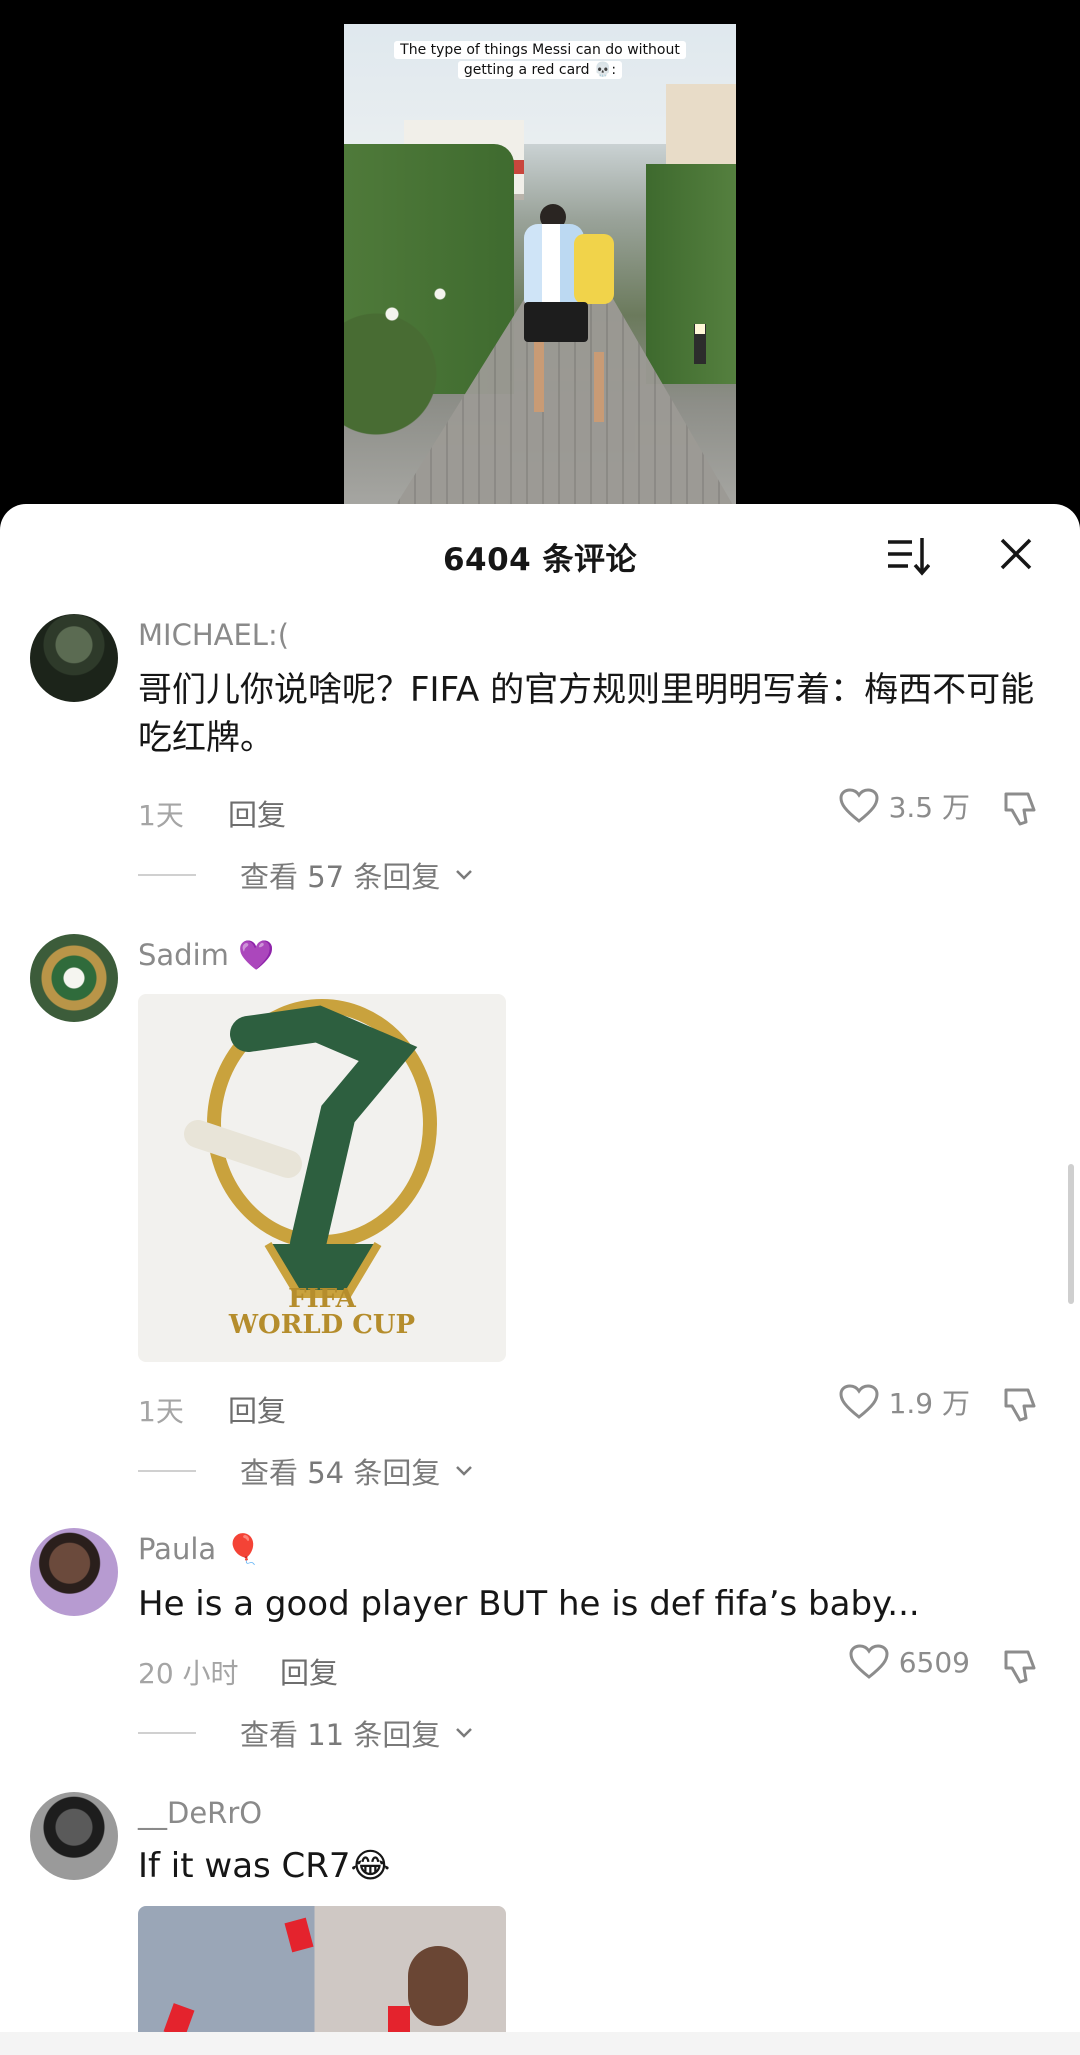 This screenshot has width=1080, height=2055. What do you see at coordinates (322, 1325) in the screenshot?
I see `trophy-worldcup-text: WORLD CUP` at bounding box center [322, 1325].